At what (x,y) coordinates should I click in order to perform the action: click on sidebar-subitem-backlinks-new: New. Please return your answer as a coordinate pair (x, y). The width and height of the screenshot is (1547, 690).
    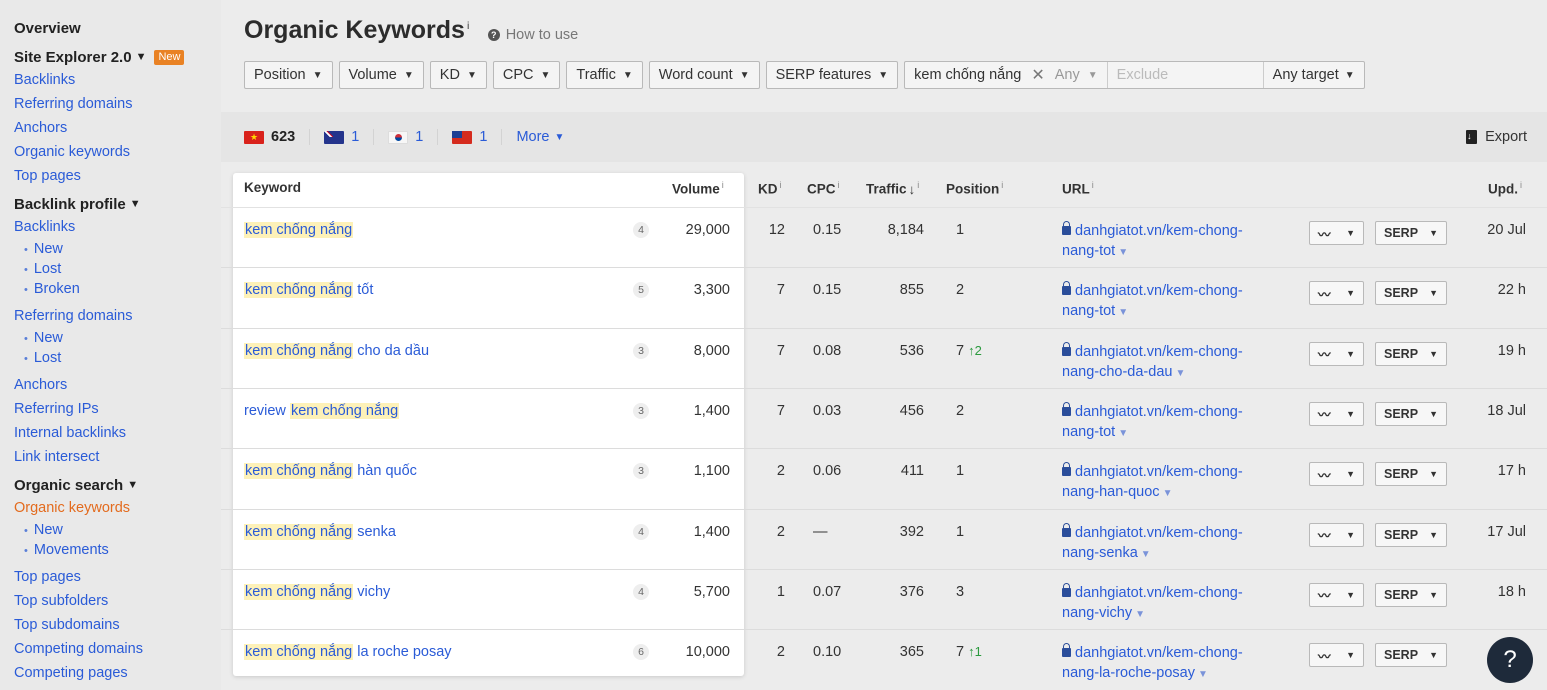
    Looking at the image, I should click on (117, 249).